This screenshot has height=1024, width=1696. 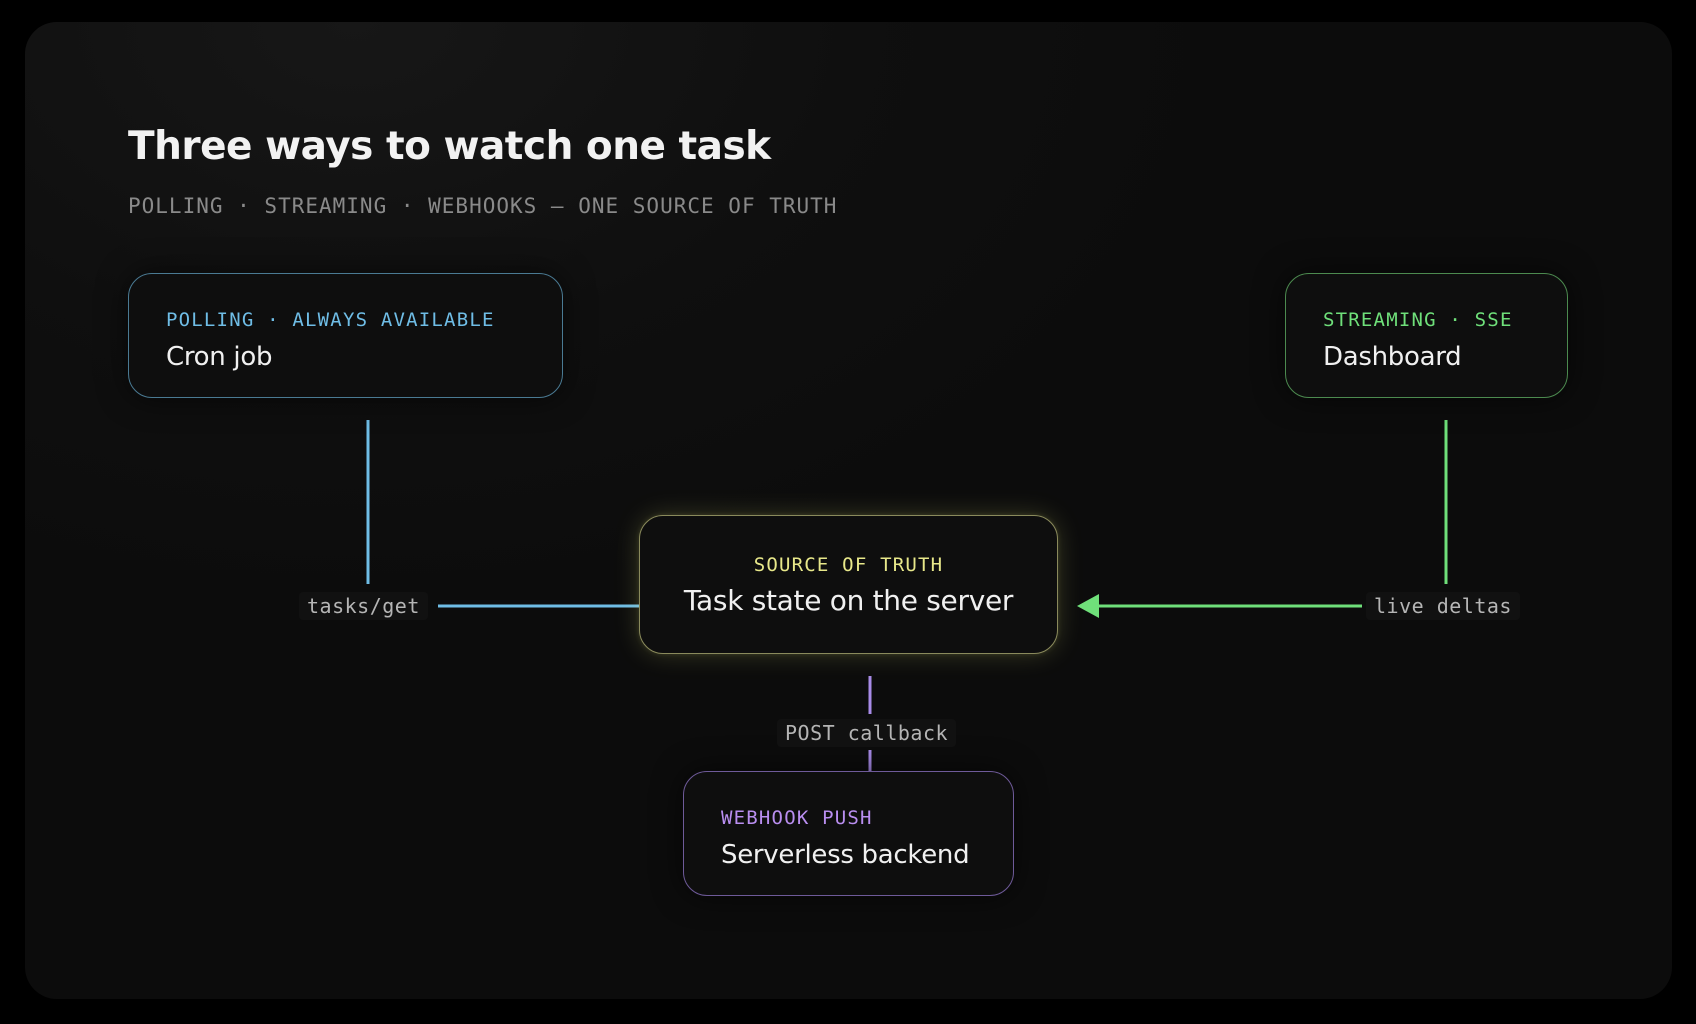 I want to click on truth-tag: SOURCE OF TRUTH, so click(x=848, y=565).